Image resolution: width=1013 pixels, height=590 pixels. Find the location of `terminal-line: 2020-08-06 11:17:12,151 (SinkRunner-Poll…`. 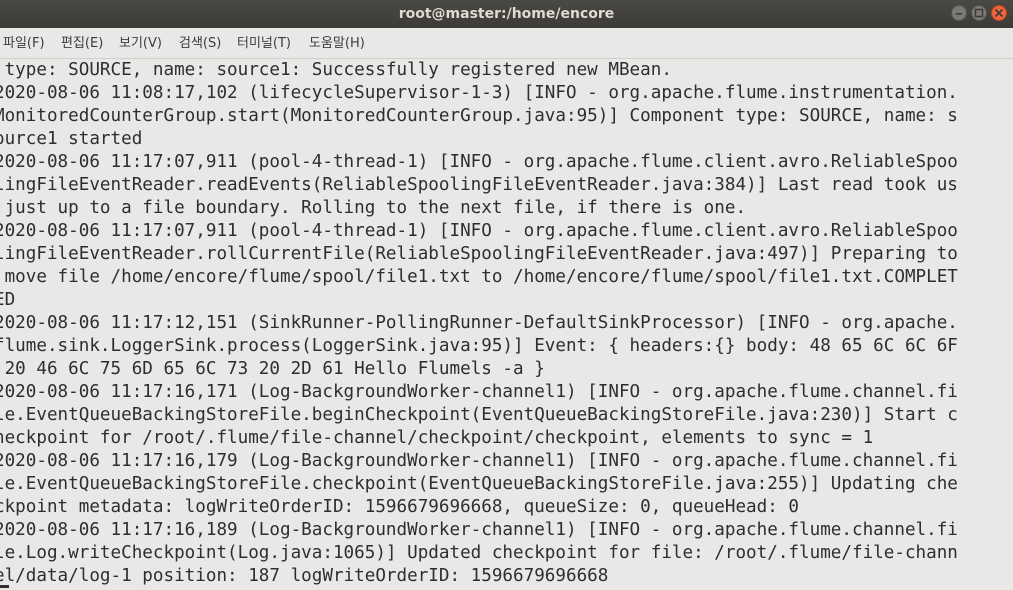

terminal-line: 2020-08-06 11:17:12,151 (SinkRunner-Poll… is located at coordinates (479, 323).